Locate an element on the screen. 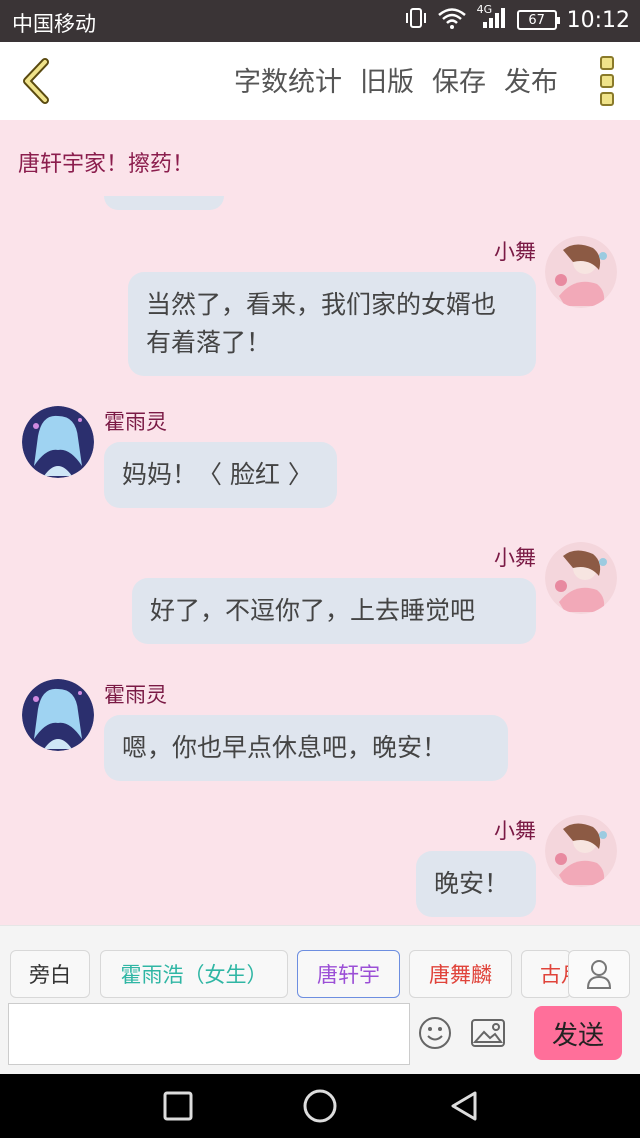 The height and width of the screenshot is (1138, 640). add-role-button is located at coordinates (599, 974).